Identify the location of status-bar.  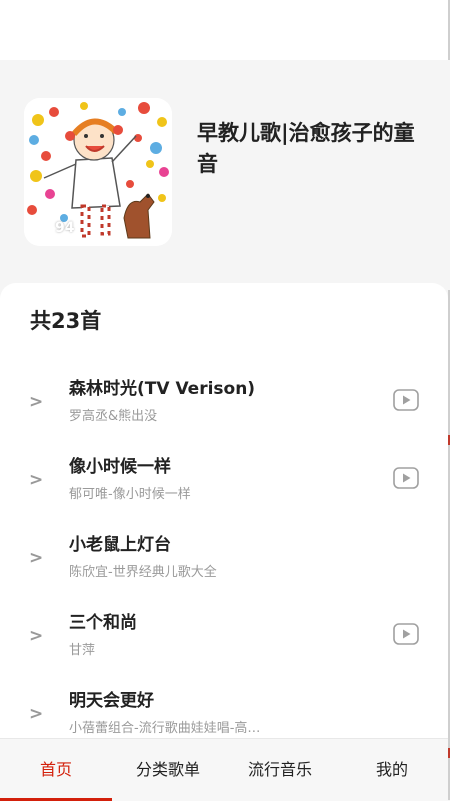
(225, 30).